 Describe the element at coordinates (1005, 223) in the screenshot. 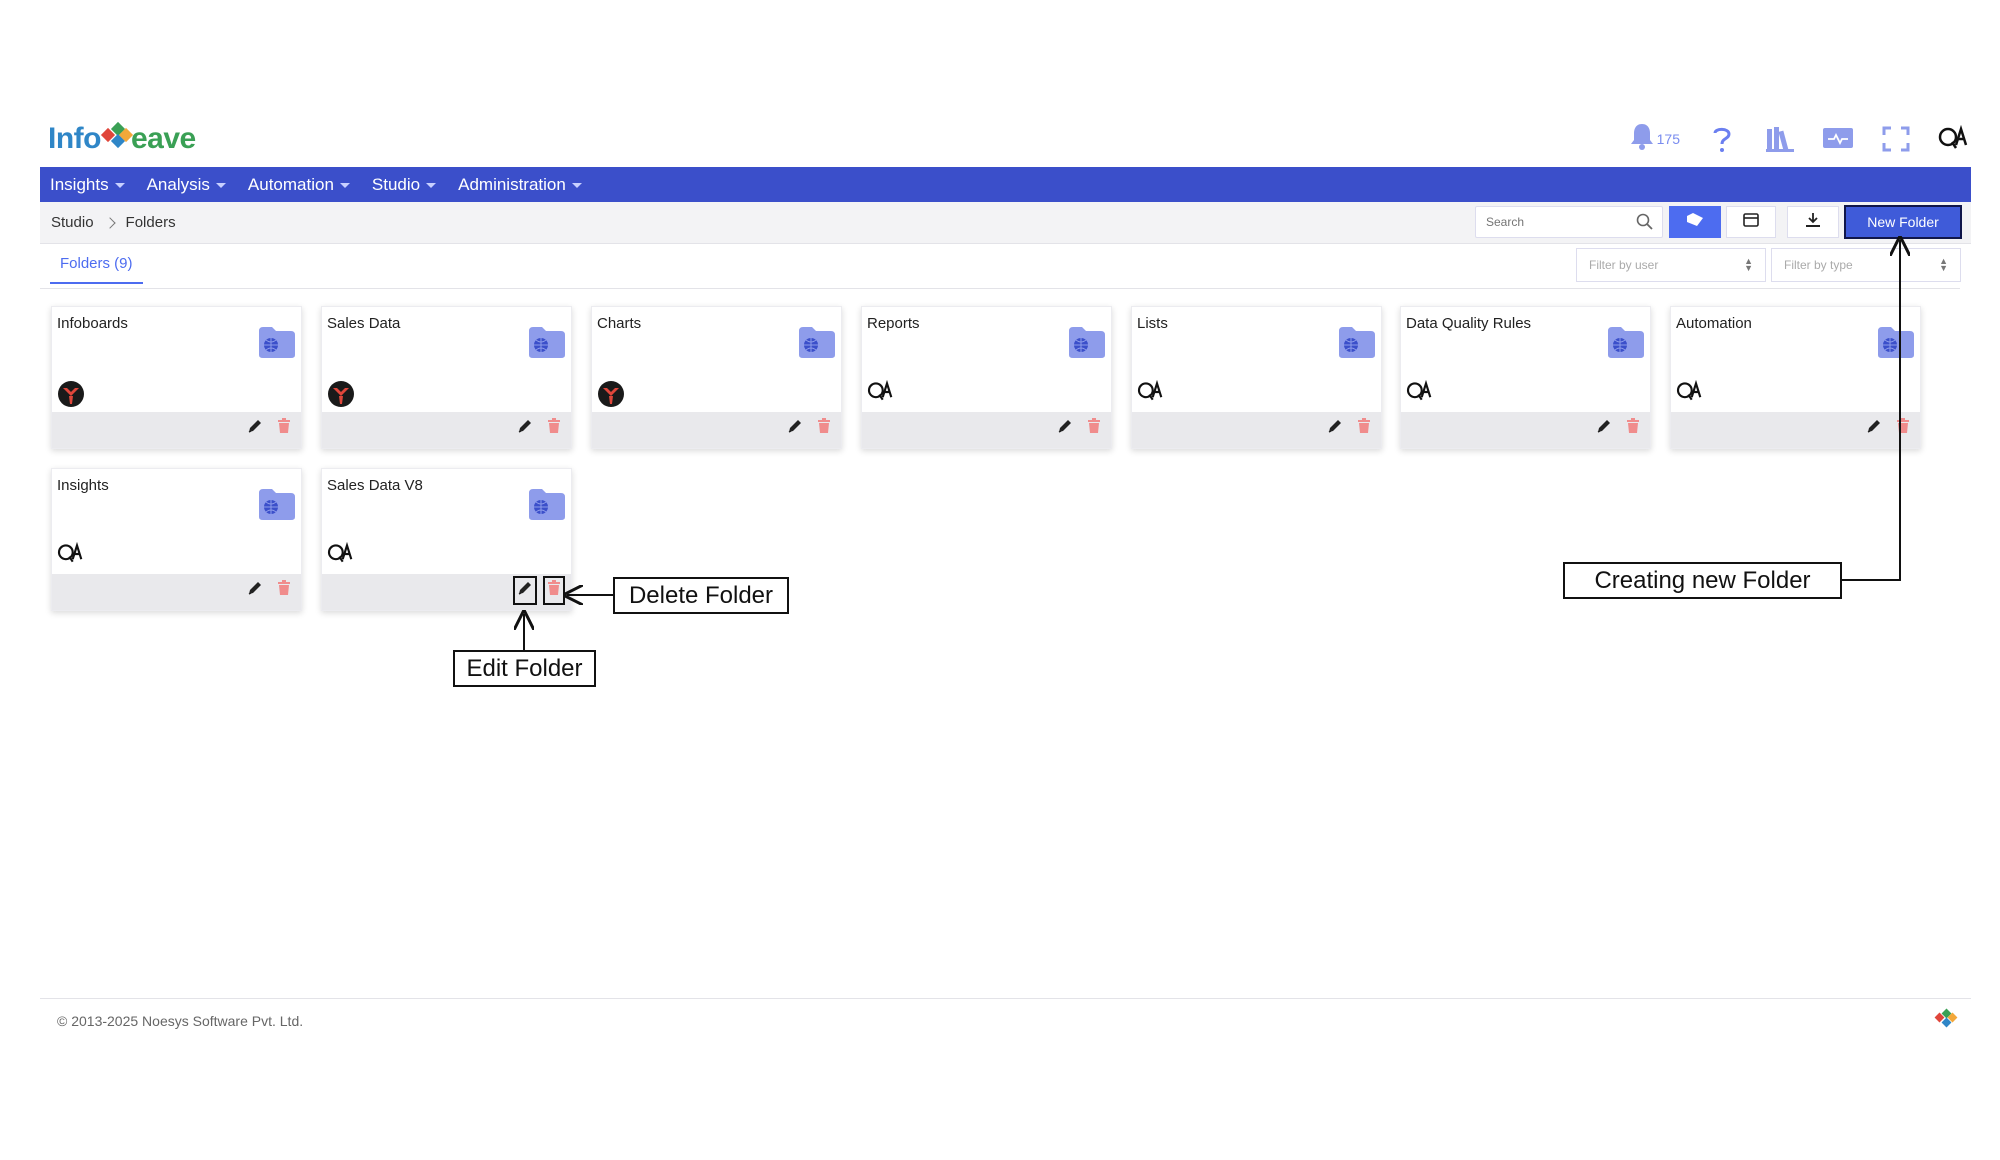

I see `toolbar: Studio Folders New Folder` at that location.